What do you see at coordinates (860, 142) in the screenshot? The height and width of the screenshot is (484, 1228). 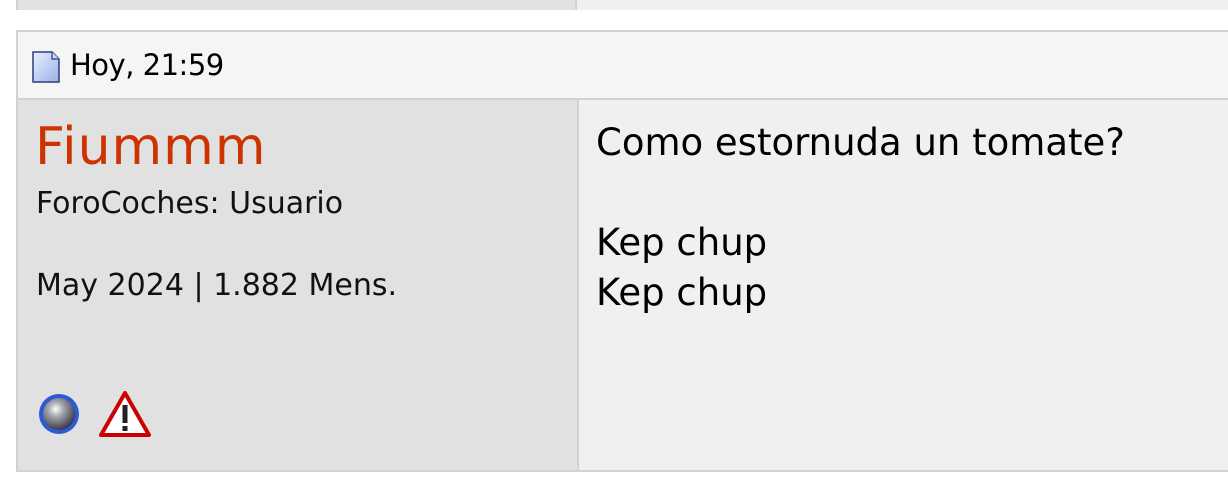 I see `message-line: Como estornuda un tomate?` at bounding box center [860, 142].